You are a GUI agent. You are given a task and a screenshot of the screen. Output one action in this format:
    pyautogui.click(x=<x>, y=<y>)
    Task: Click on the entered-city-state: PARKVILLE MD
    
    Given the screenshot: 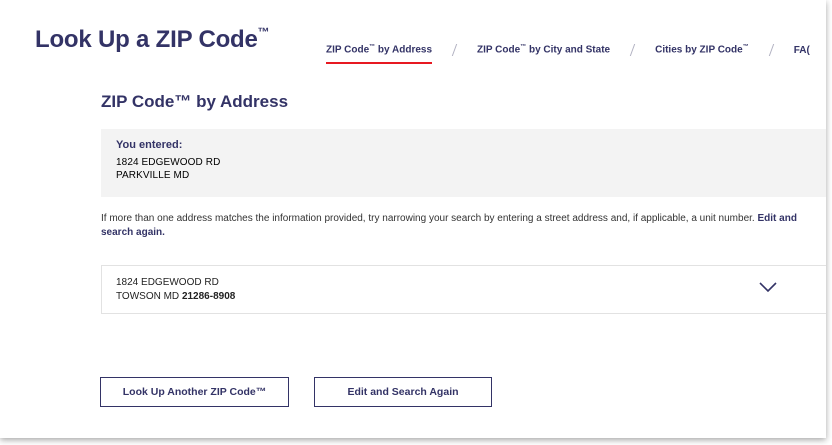 What is the action you would take?
    pyautogui.click(x=153, y=175)
    